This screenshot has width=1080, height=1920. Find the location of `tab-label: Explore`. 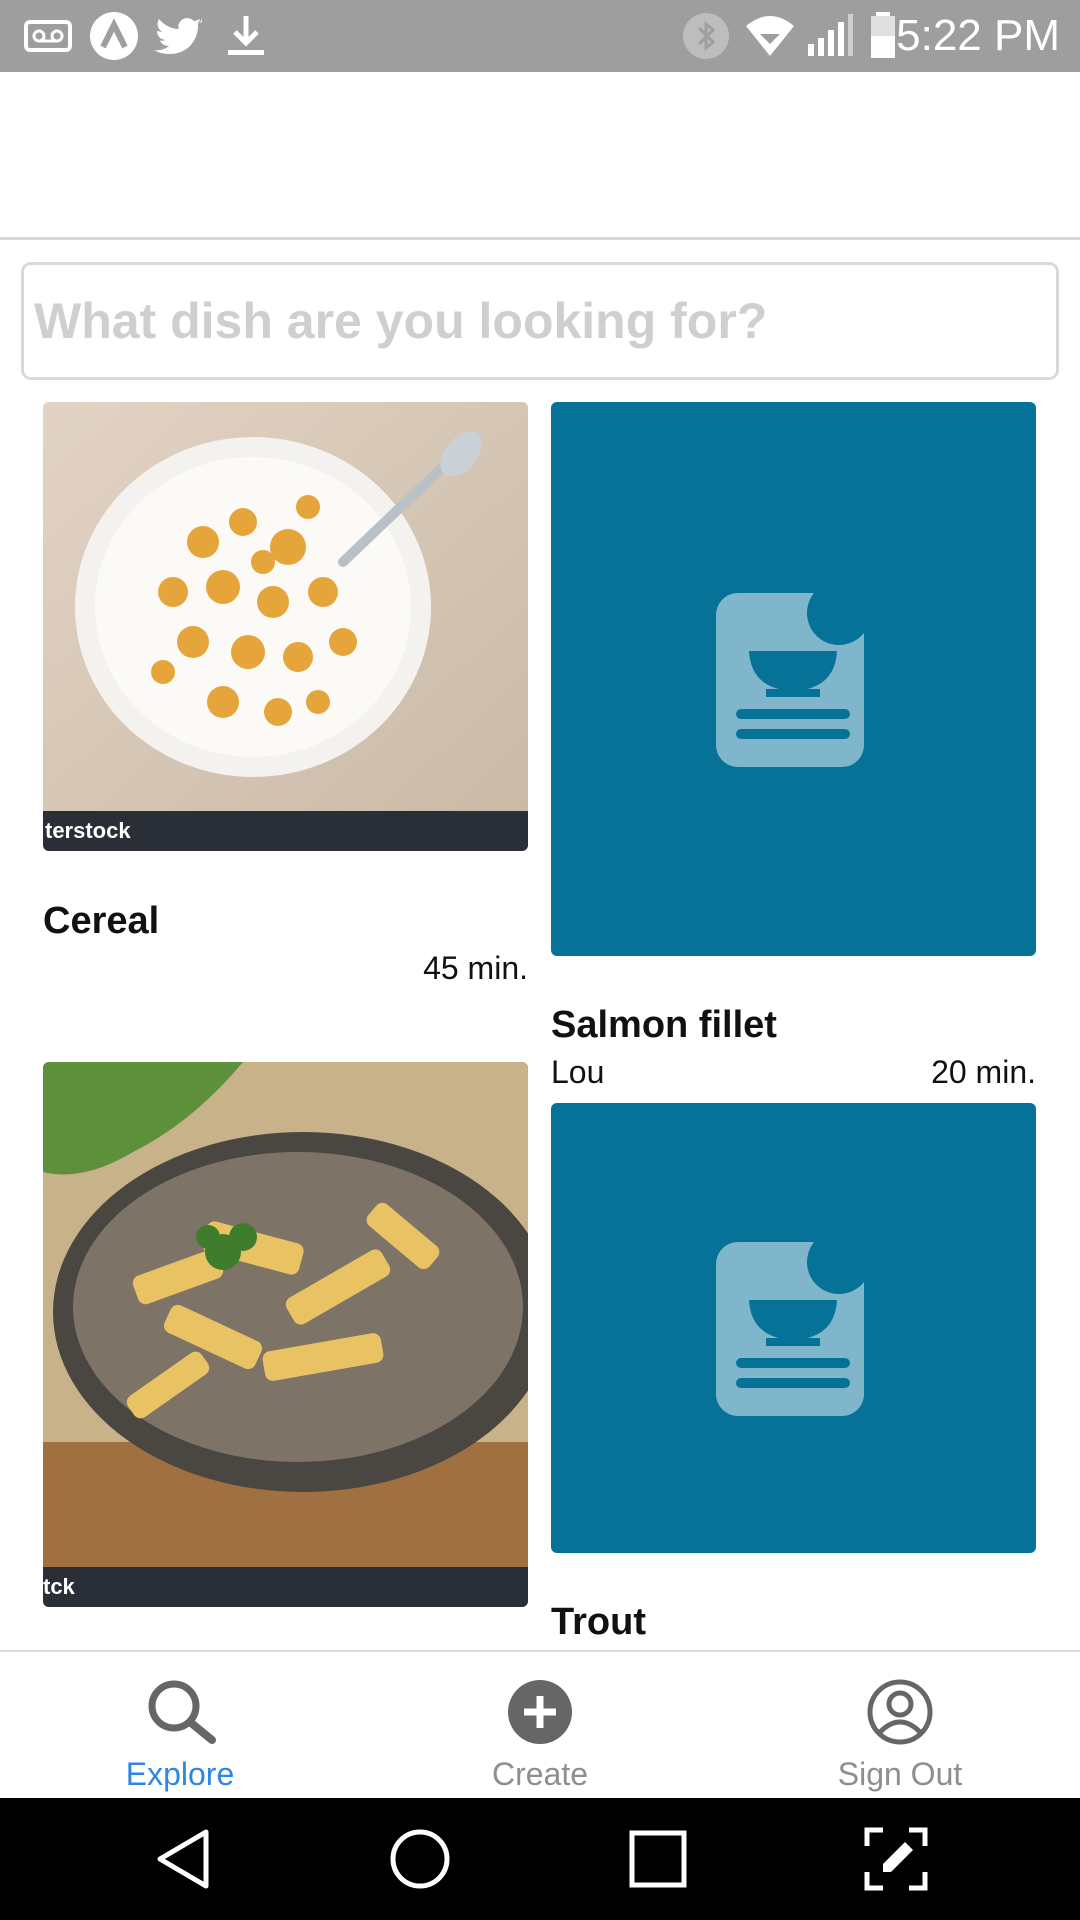

tab-label: Explore is located at coordinates (180, 1774).